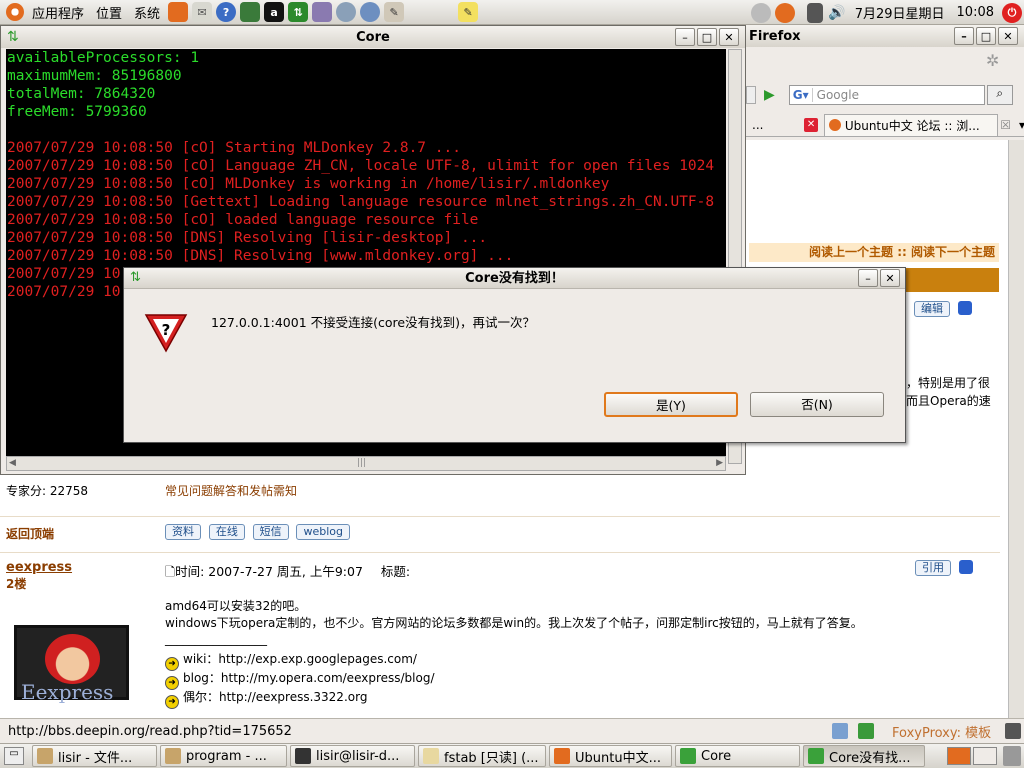  I want to click on avatar-face-icon, so click(72, 659).